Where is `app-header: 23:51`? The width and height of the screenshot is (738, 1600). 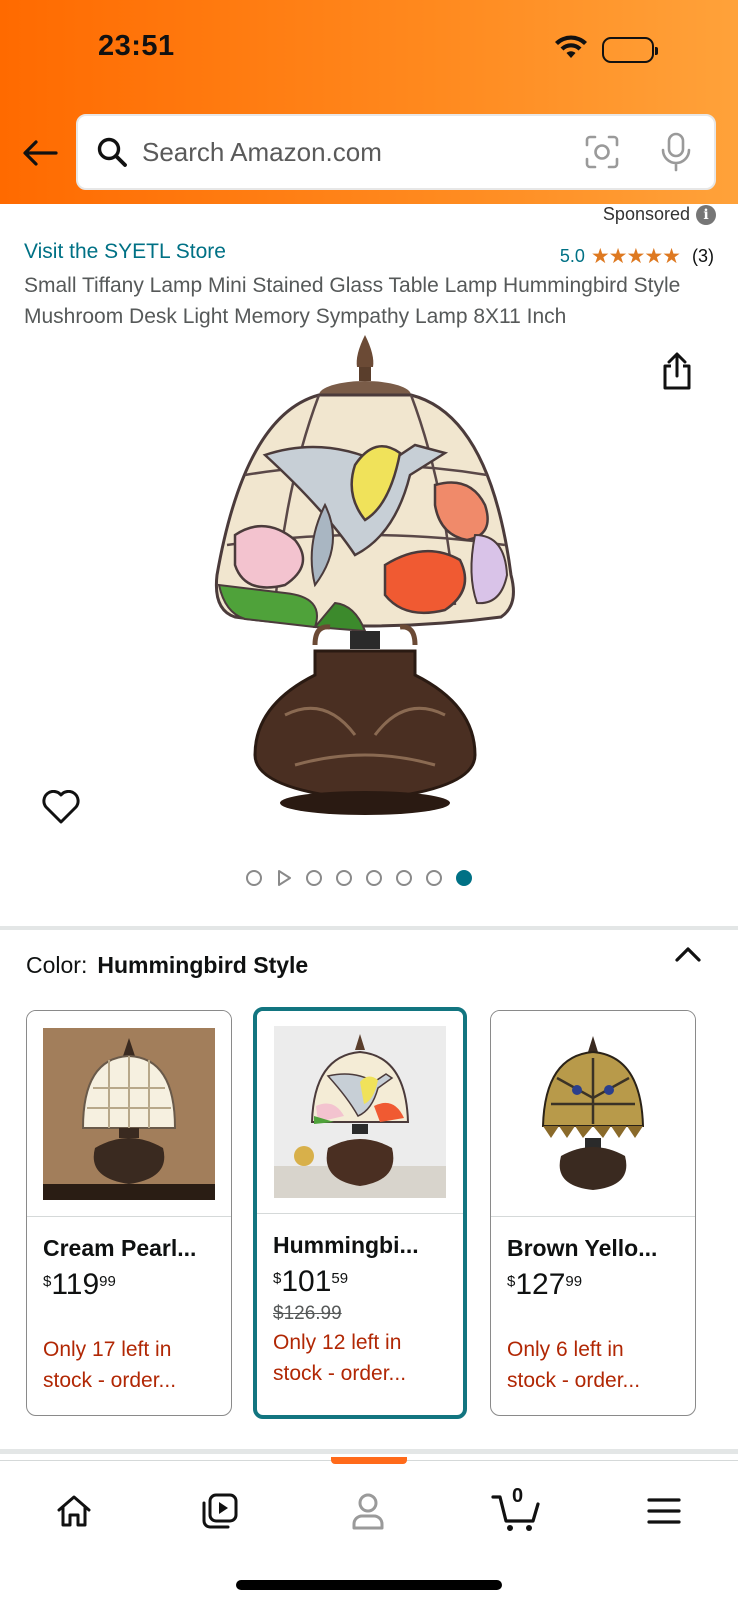 app-header: 23:51 is located at coordinates (369, 102).